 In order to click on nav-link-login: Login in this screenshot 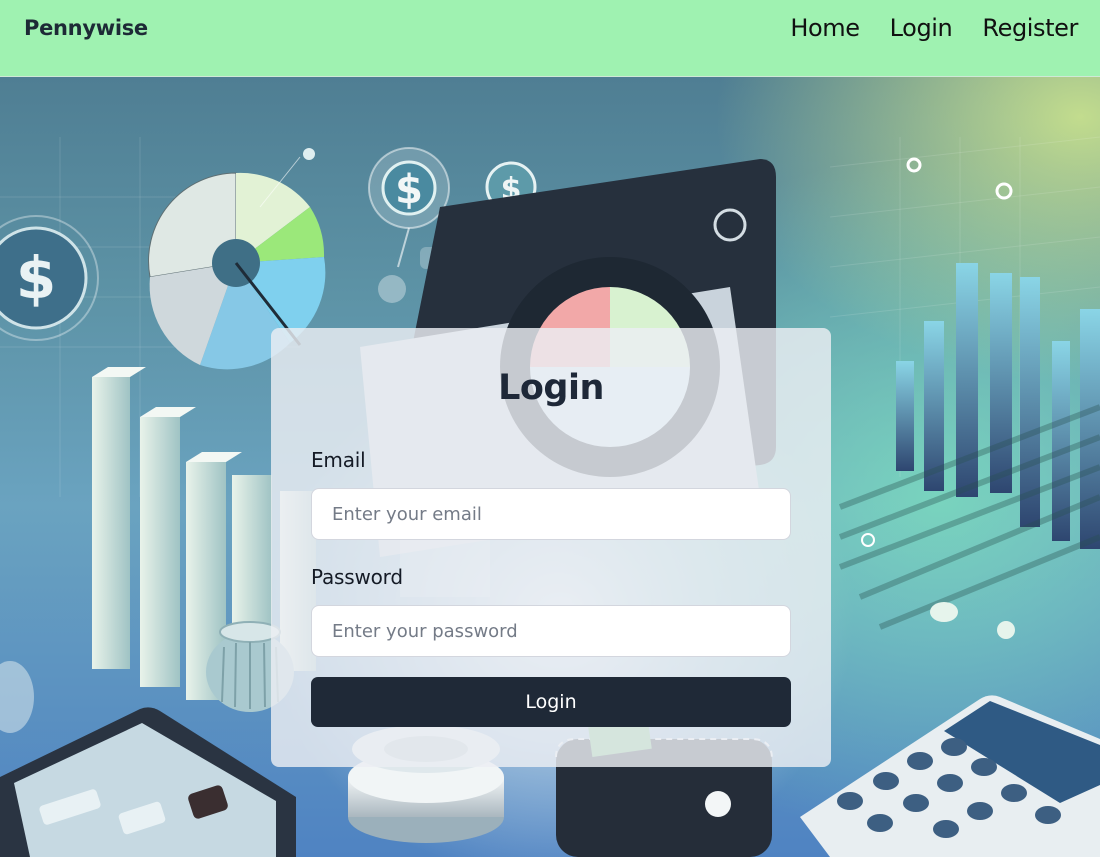, I will do `click(921, 28)`.